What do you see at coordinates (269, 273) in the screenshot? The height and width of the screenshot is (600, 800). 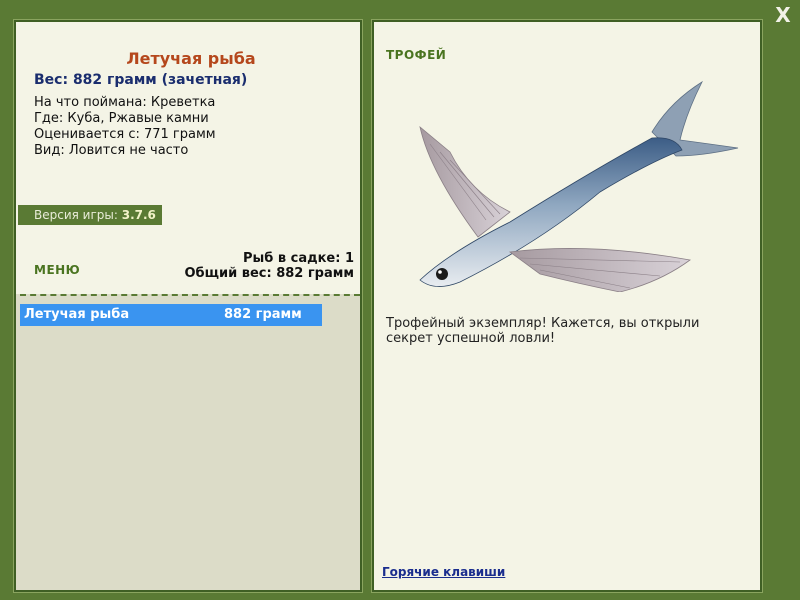 I see `keepnet-total-weight: Общий вес: 882 грамм` at bounding box center [269, 273].